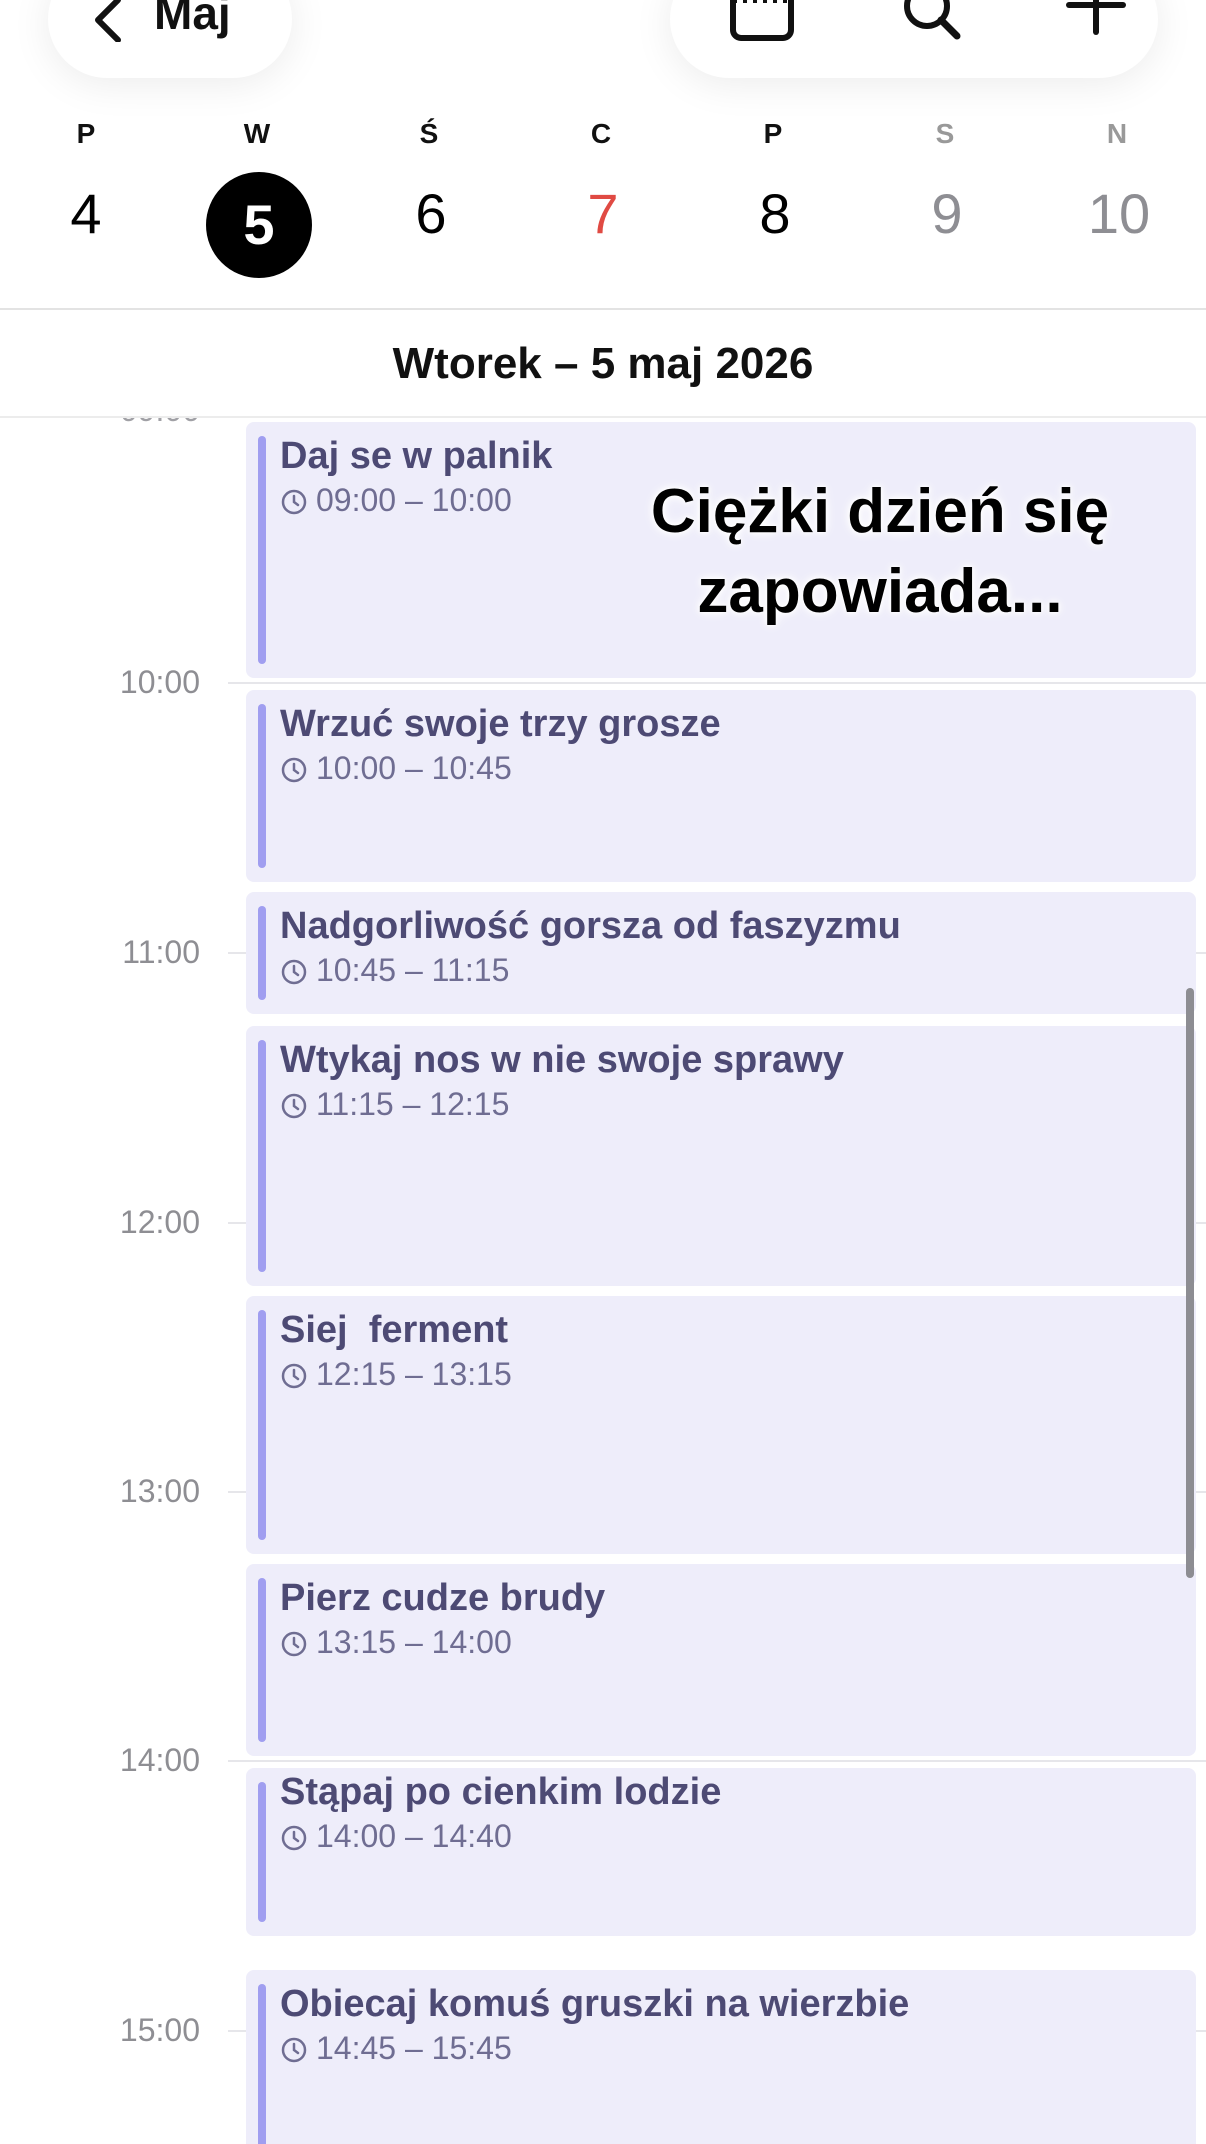 This screenshot has width=1206, height=2144. I want to click on scroll-indicator, so click(1190, 1283).